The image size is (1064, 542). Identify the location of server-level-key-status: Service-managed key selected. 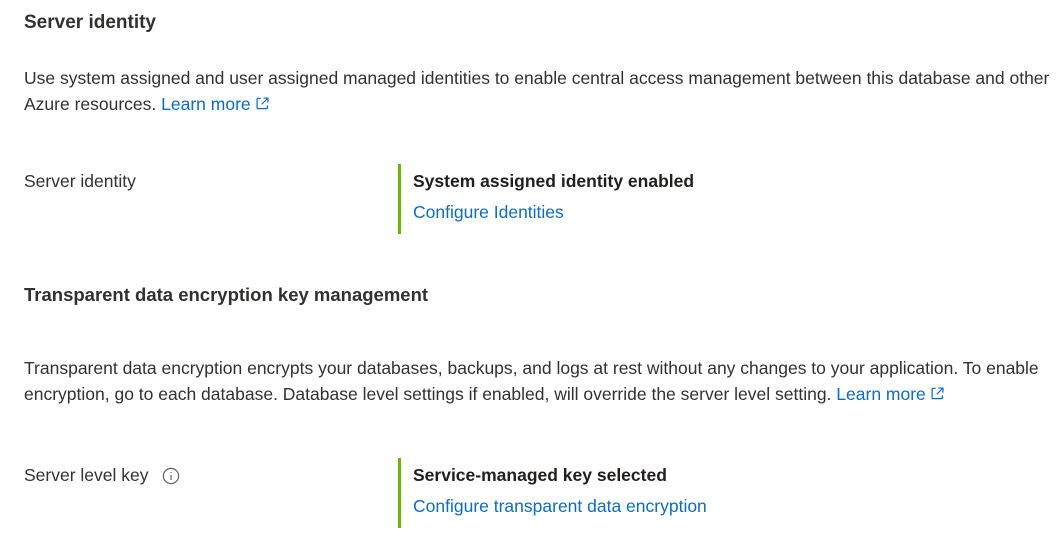
(540, 475).